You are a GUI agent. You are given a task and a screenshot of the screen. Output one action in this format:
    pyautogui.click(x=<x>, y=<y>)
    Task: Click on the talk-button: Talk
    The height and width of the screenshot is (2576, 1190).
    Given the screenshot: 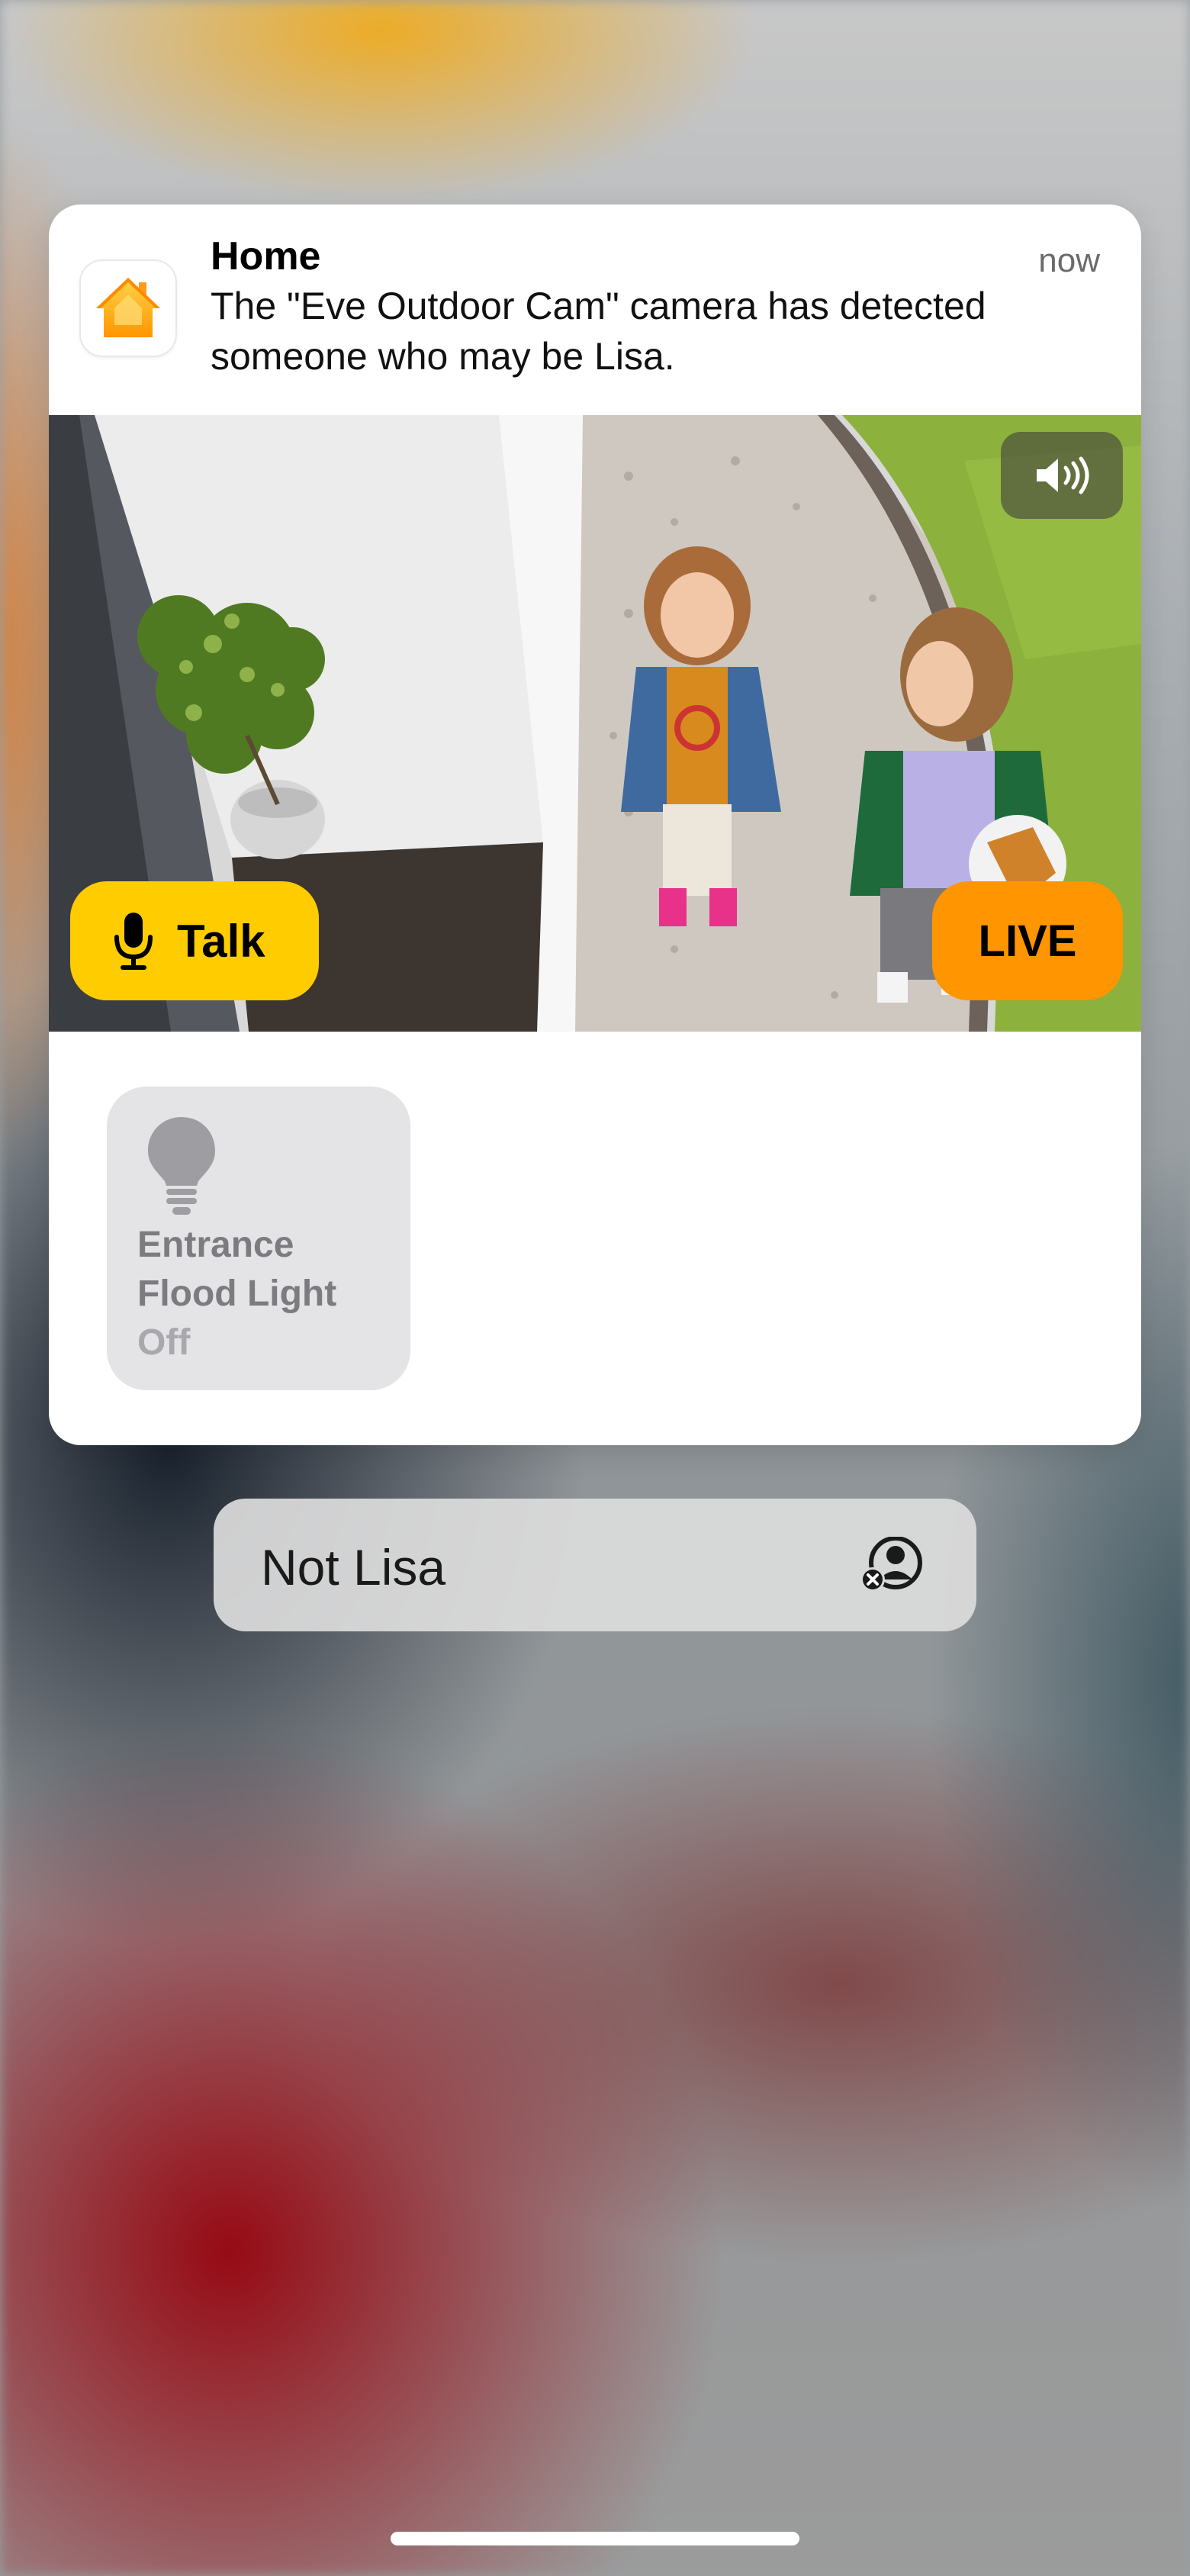 What is the action you would take?
    pyautogui.click(x=194, y=940)
    